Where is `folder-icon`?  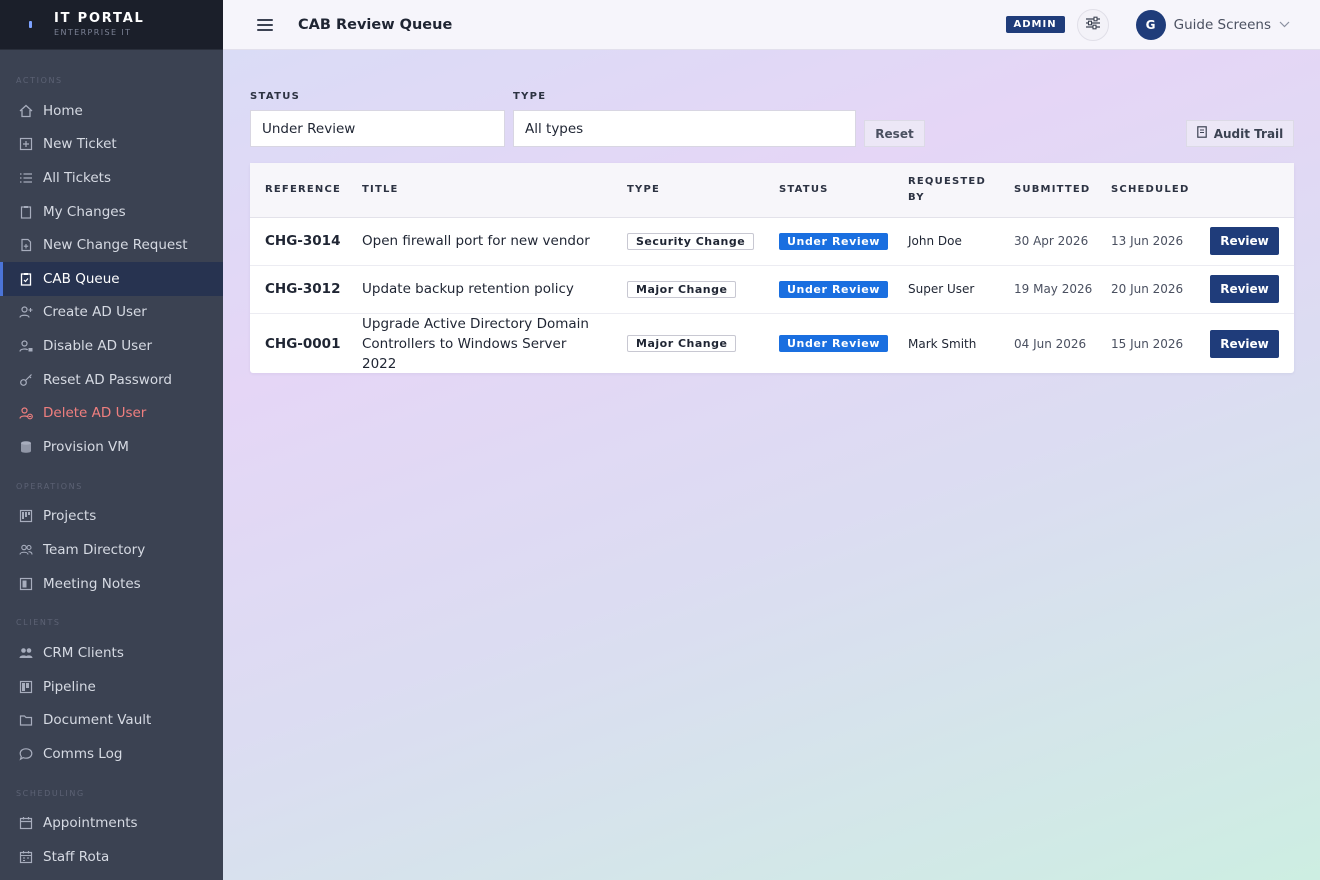
folder-icon is located at coordinates (26, 720).